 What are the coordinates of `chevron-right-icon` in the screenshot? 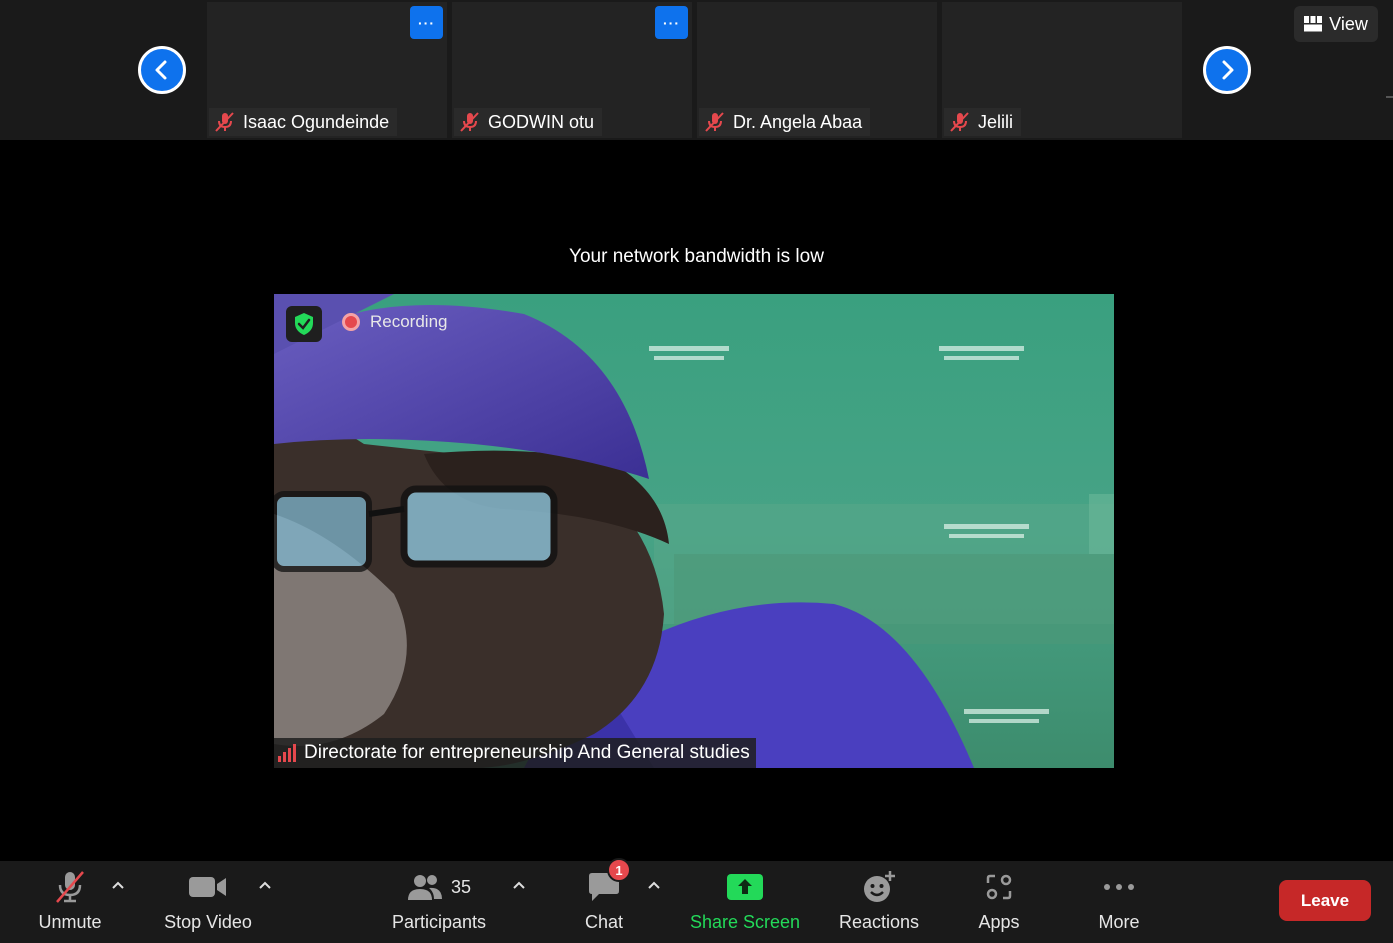 It's located at (1228, 70).